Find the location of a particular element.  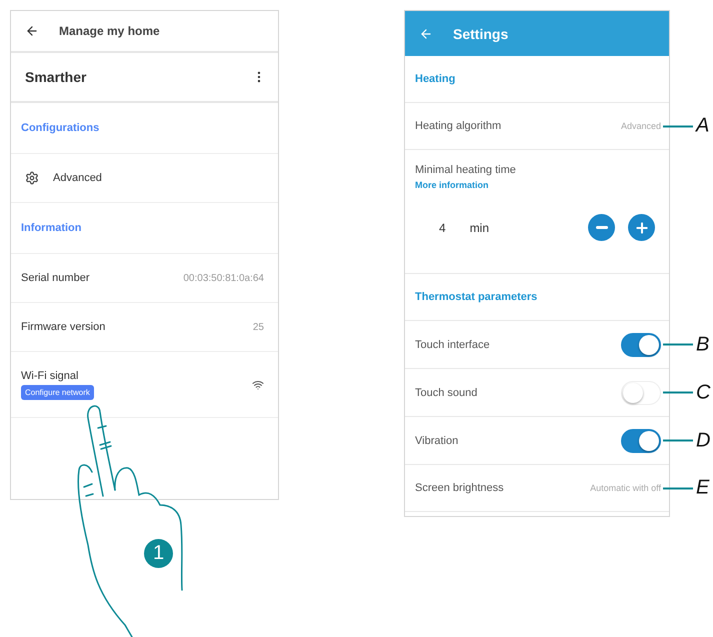

callout-letter: A is located at coordinates (703, 126).